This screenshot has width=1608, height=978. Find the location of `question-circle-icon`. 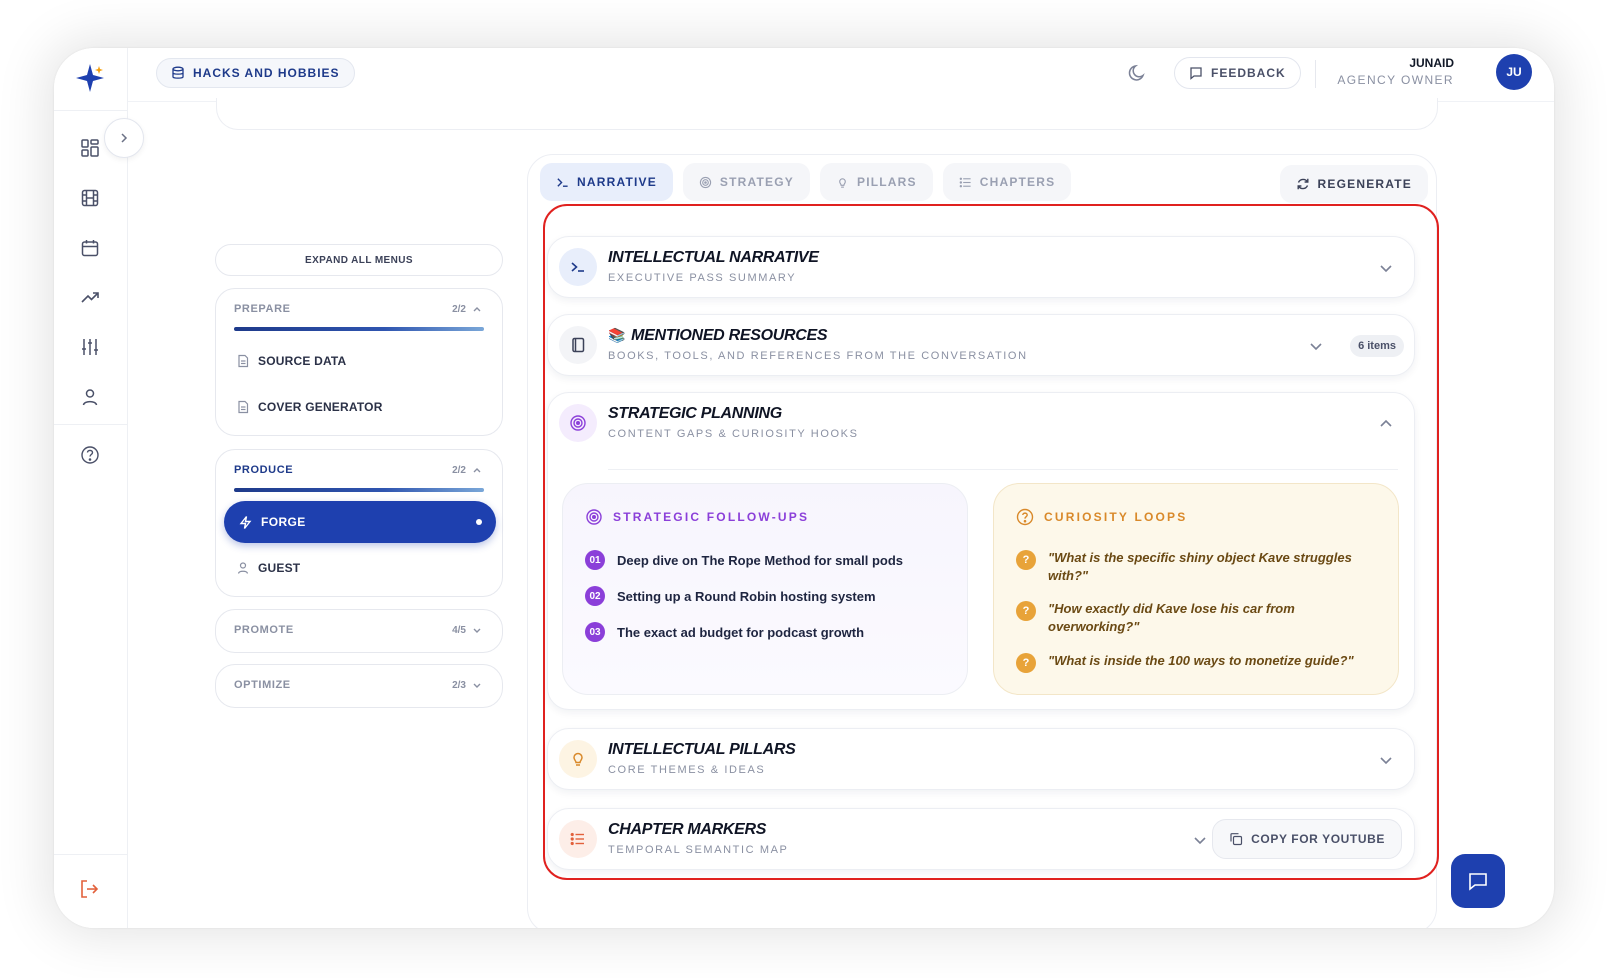

question-circle-icon is located at coordinates (1025, 517).